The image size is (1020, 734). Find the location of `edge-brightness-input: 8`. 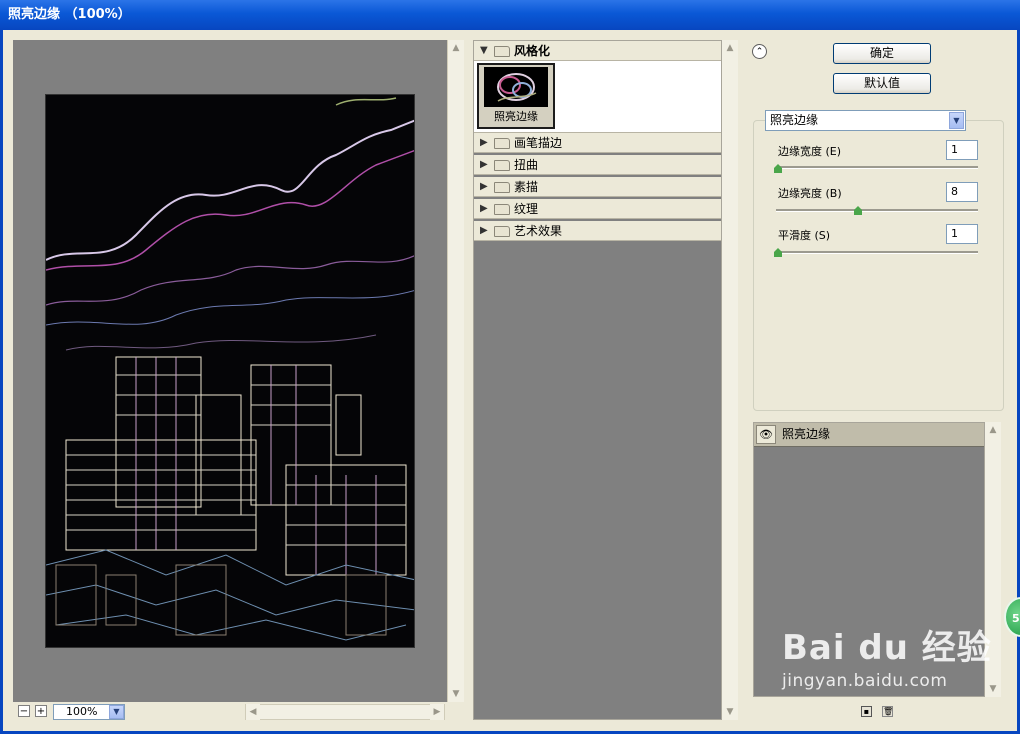

edge-brightness-input: 8 is located at coordinates (962, 192).